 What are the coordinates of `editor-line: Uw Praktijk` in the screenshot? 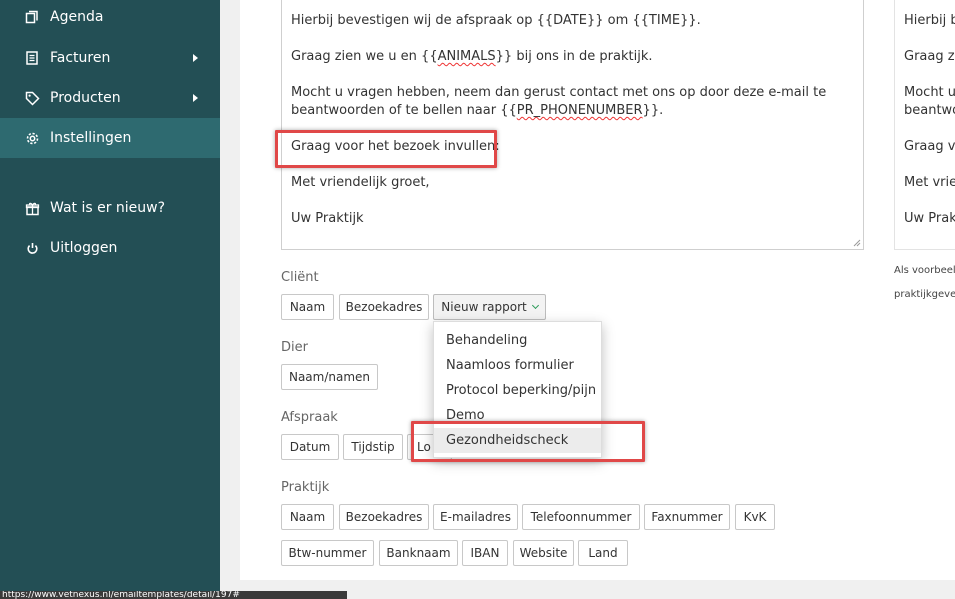 It's located at (327, 218).